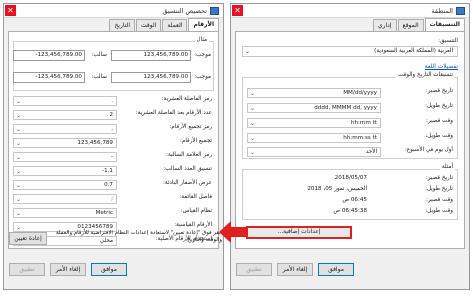 The height and width of the screenshot is (296, 473). I want to click on examples-legend: أمثلة, so click(447, 167).